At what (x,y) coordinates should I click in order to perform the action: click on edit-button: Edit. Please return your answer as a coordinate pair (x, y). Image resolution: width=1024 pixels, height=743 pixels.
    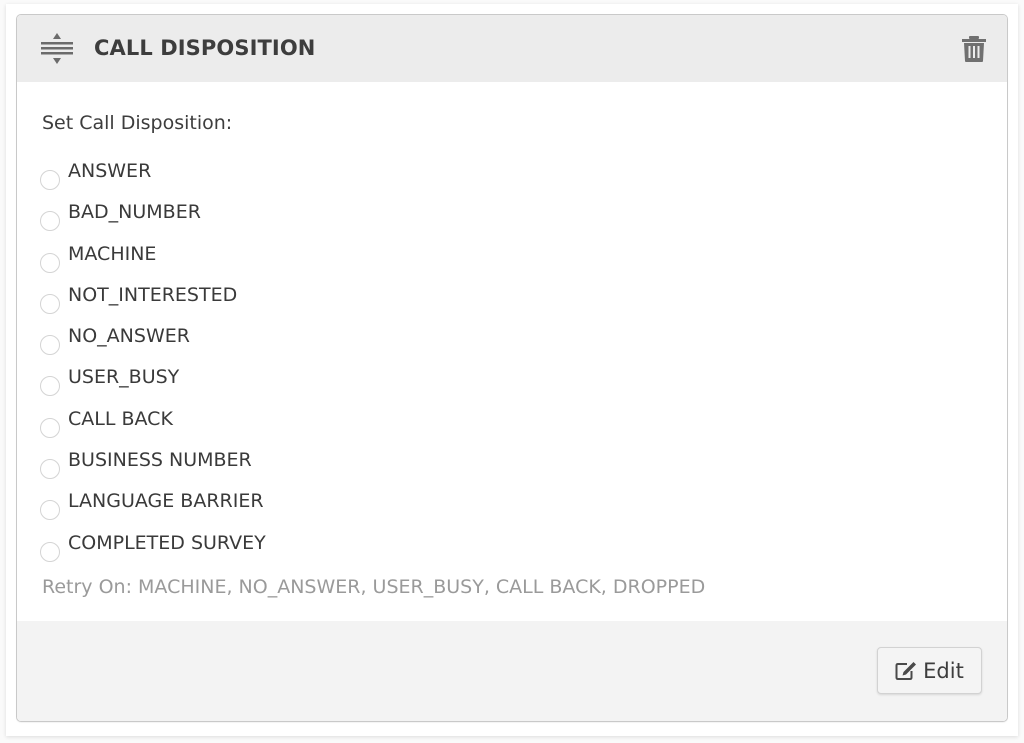
    Looking at the image, I should click on (929, 670).